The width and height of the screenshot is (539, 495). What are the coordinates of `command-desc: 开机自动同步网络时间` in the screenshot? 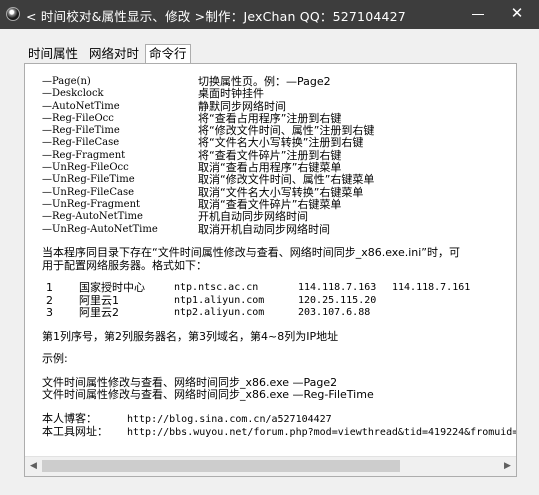 It's located at (253, 217).